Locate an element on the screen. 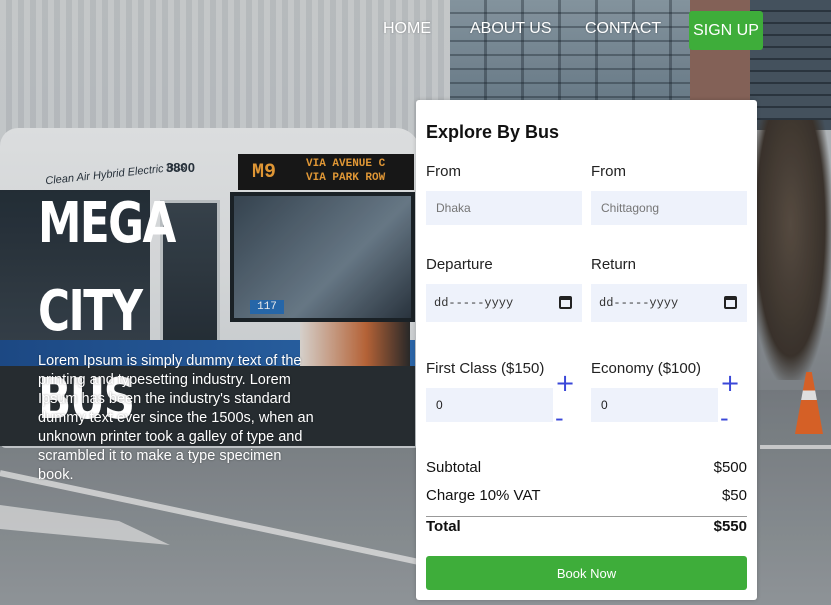 This screenshot has height=605, width=831. from-input is located at coordinates (504, 208).